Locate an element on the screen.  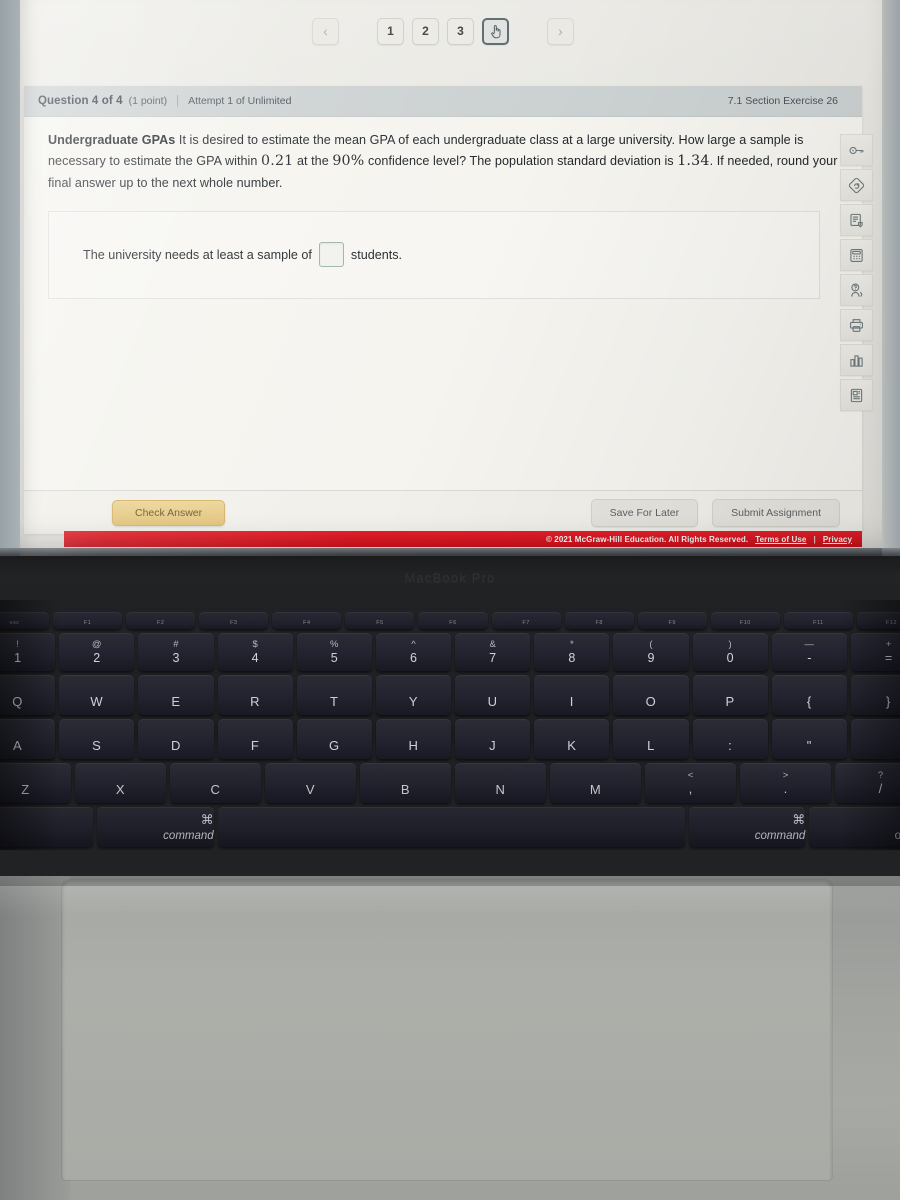
keyboard-key-f6: F6 is located at coordinates (453, 620).